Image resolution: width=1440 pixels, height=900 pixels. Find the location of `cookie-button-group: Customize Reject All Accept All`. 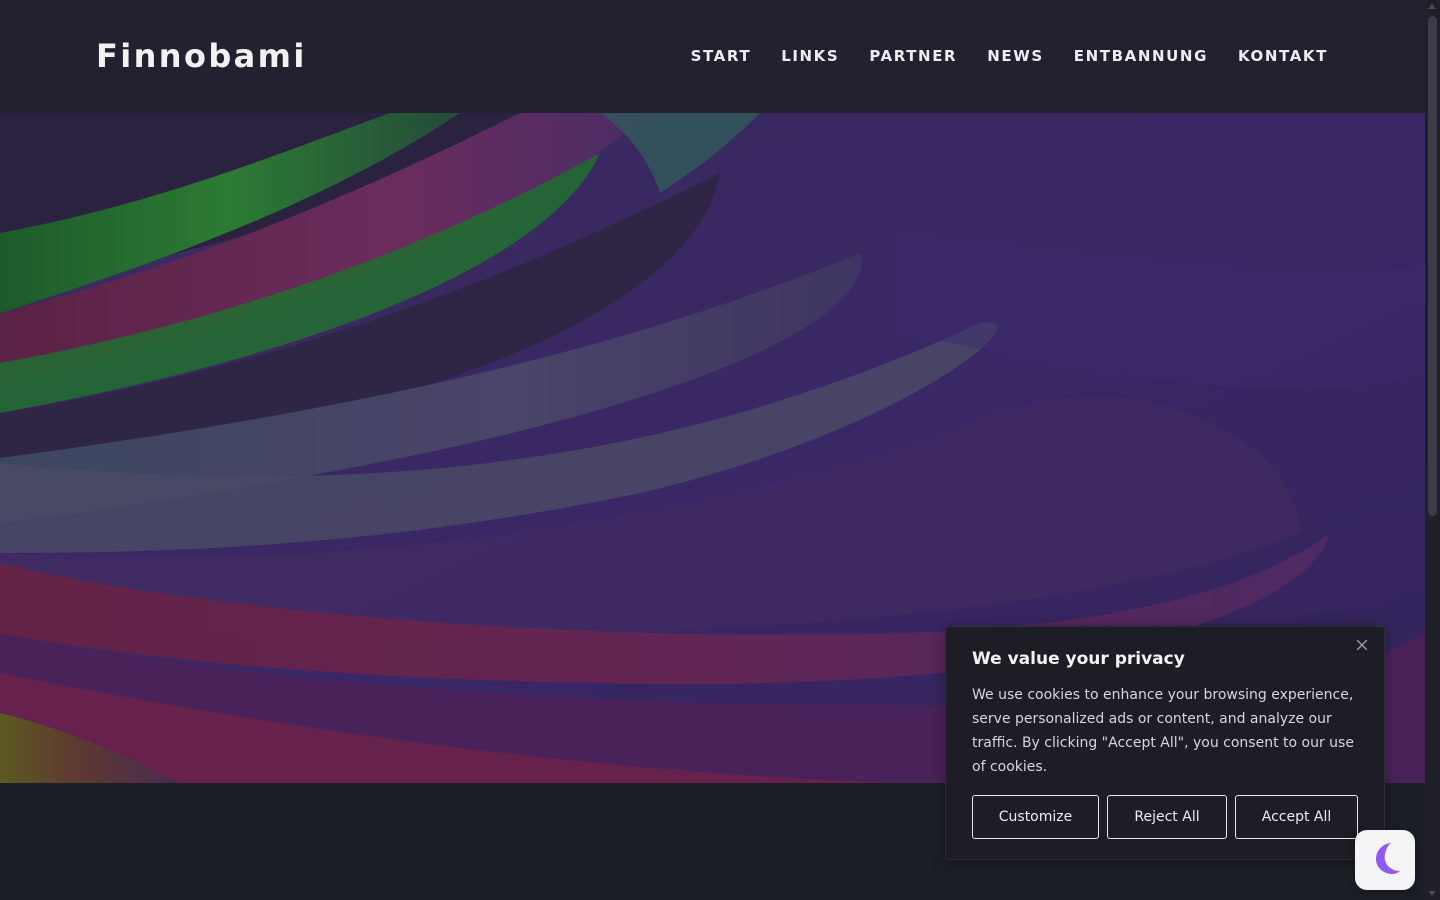

cookie-button-group: Customize Reject All Accept All is located at coordinates (1165, 817).